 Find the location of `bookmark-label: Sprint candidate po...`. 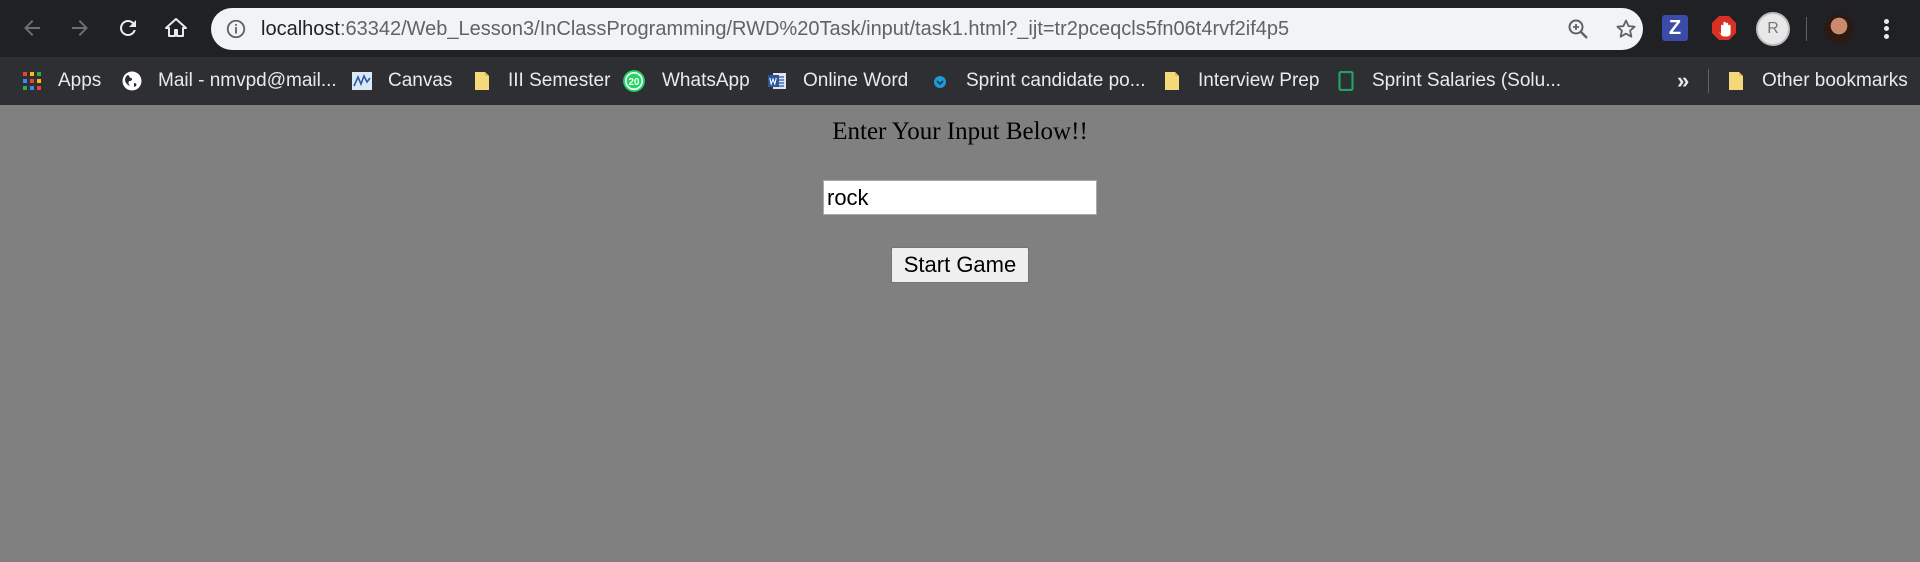

bookmark-label: Sprint candidate po... is located at coordinates (1056, 80).